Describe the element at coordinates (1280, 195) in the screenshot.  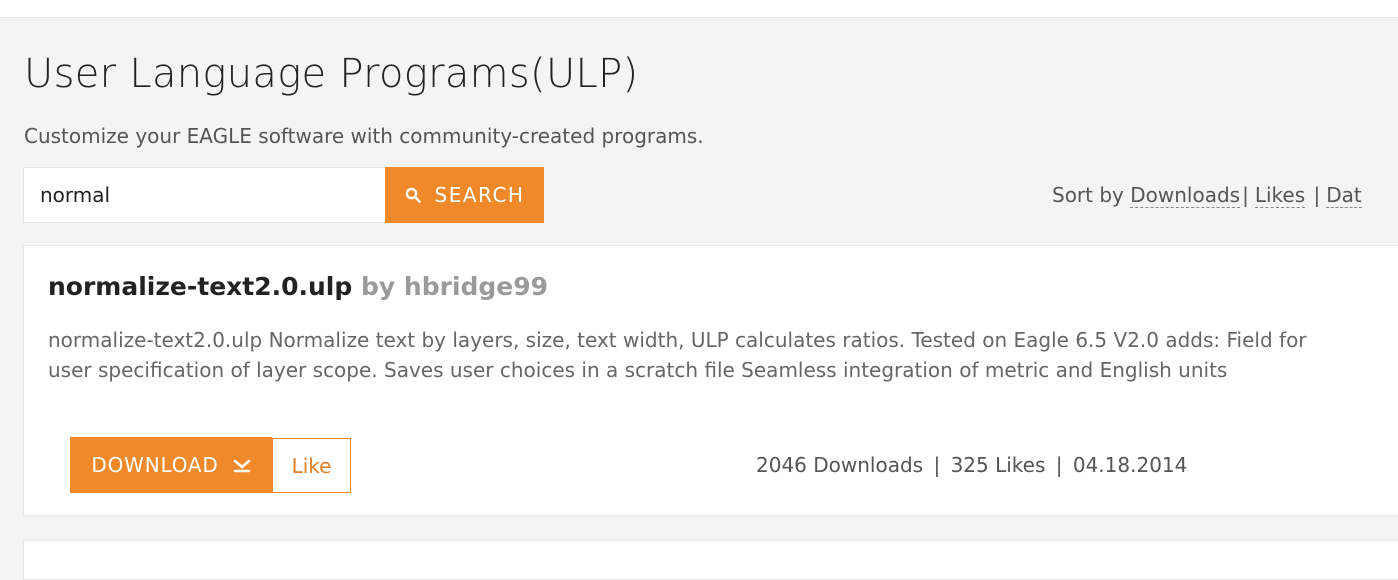
I see `sort-by-likes-link: Likes` at that location.